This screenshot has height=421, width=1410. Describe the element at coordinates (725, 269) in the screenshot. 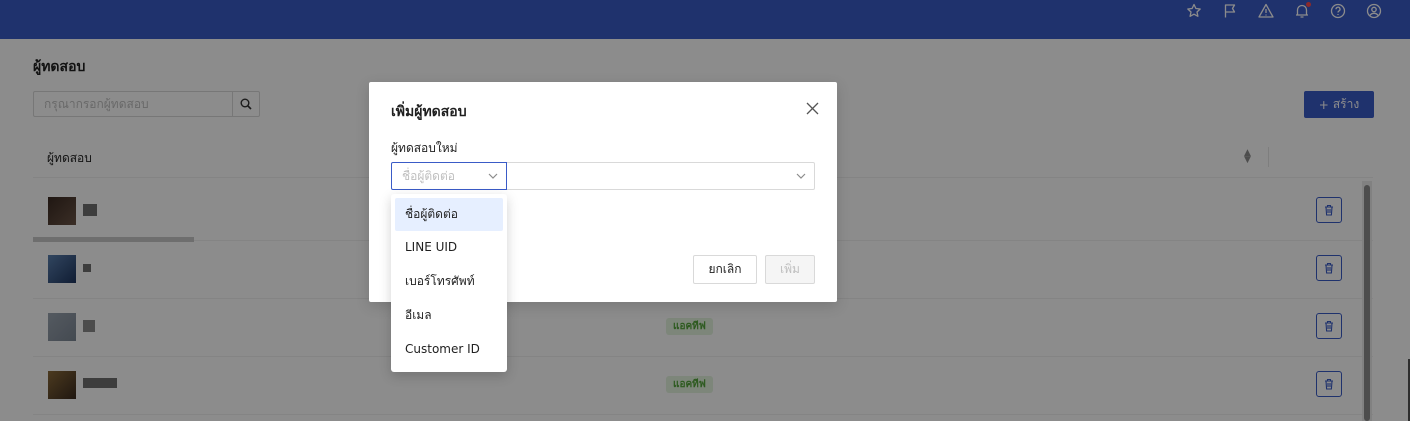

I see `cancel-button: ยกเลิก` at that location.